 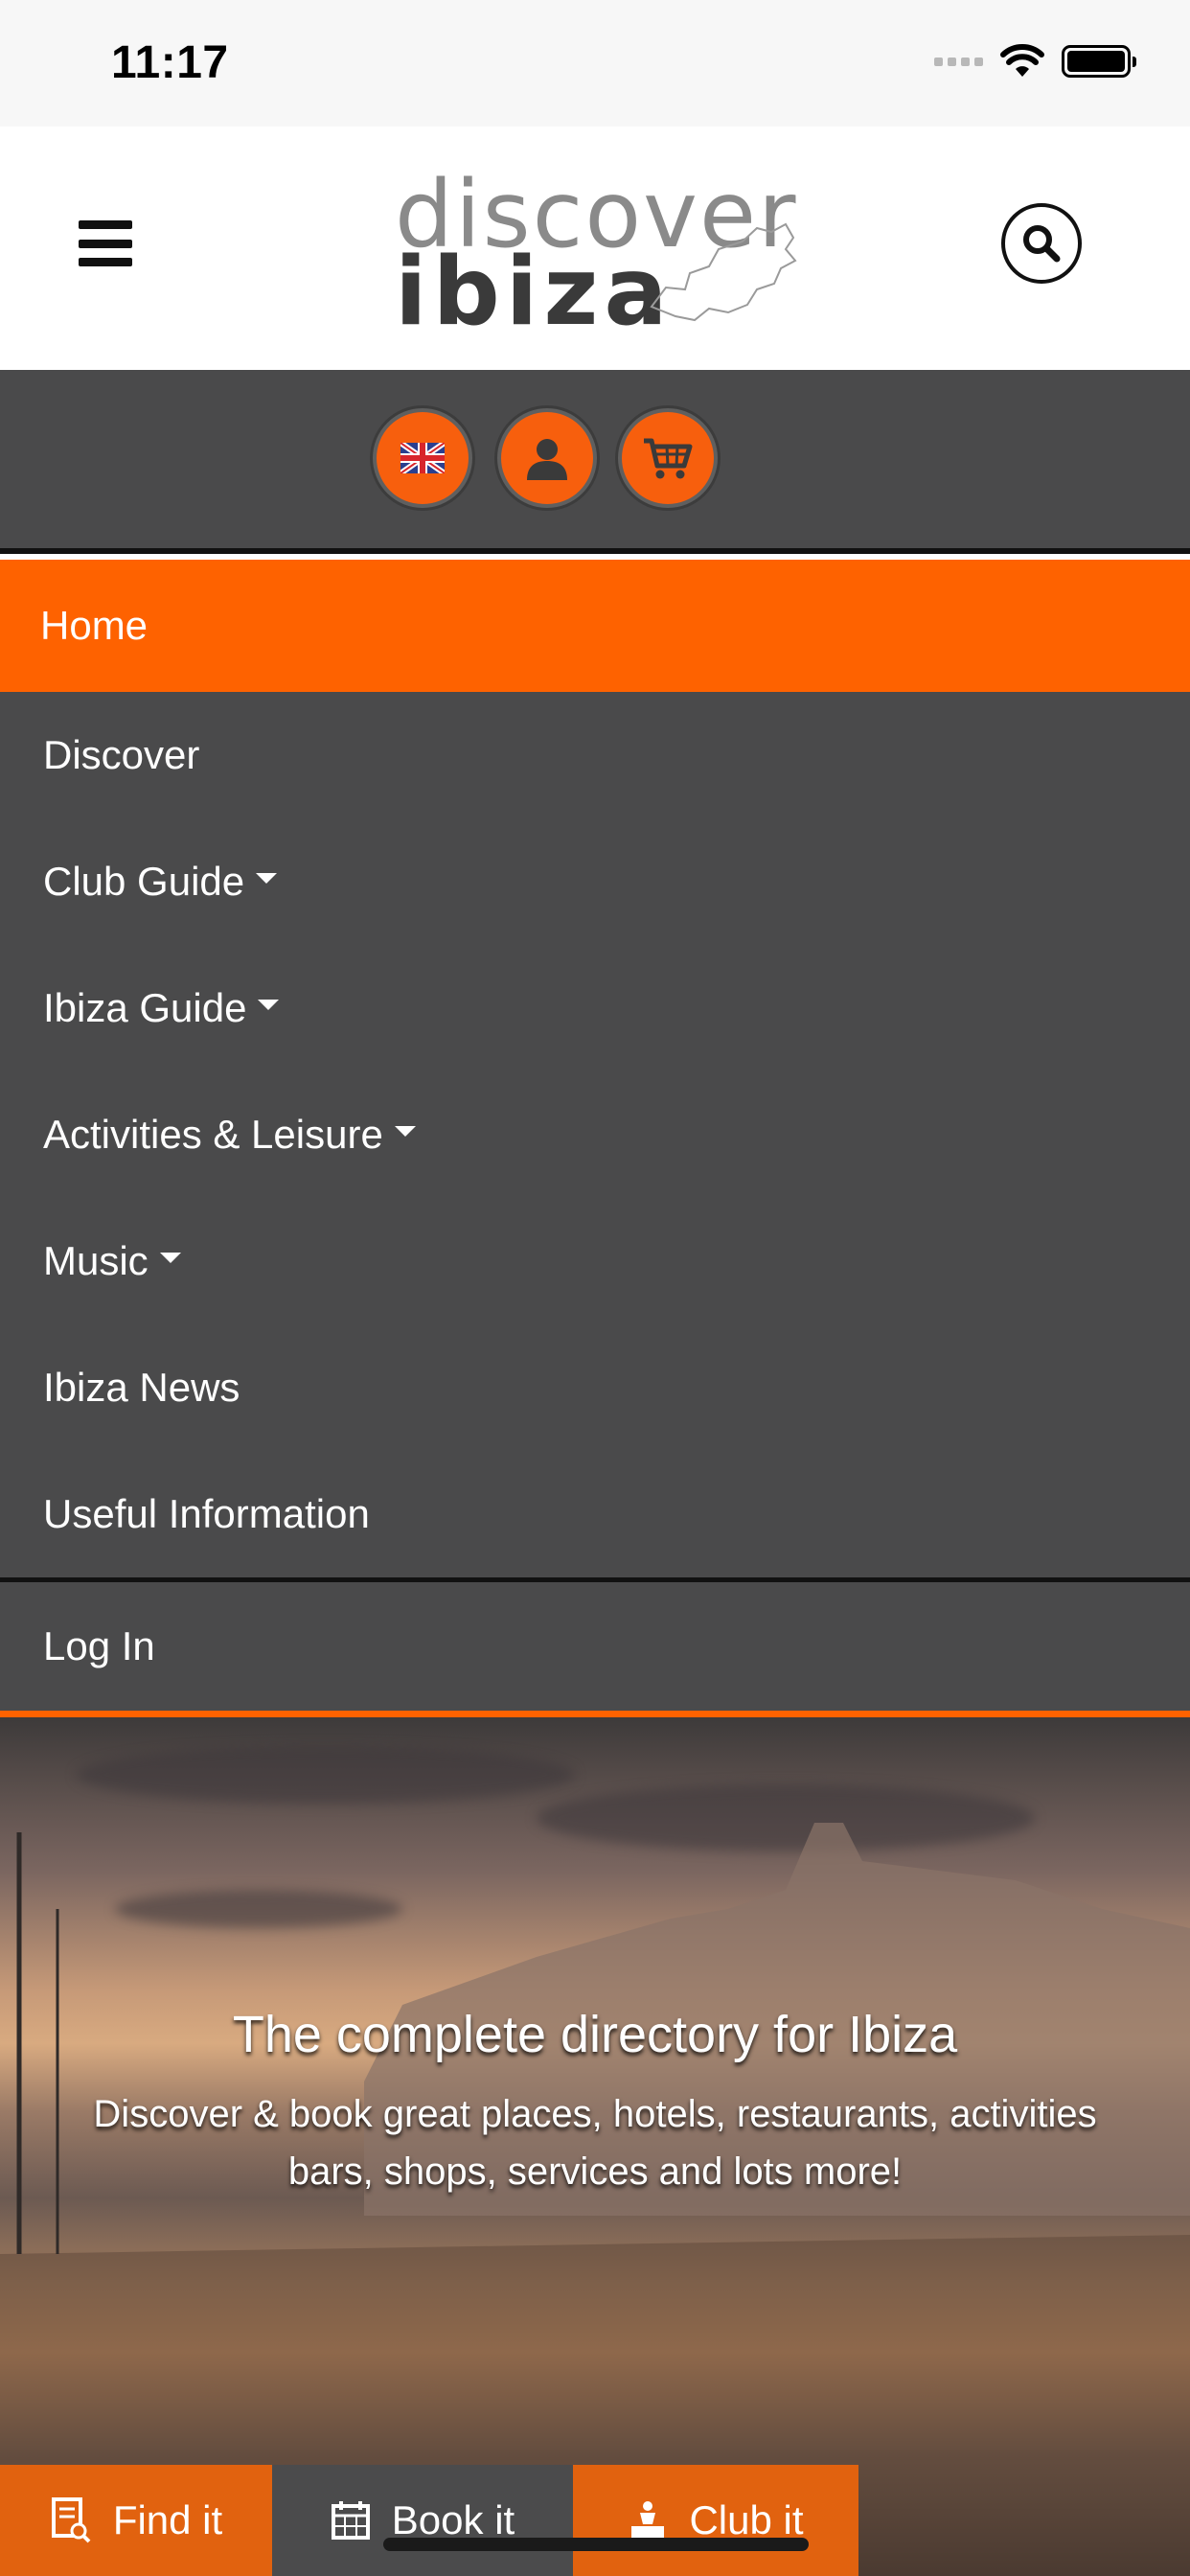 What do you see at coordinates (95, 625) in the screenshot?
I see `menu-item-label: Home` at bounding box center [95, 625].